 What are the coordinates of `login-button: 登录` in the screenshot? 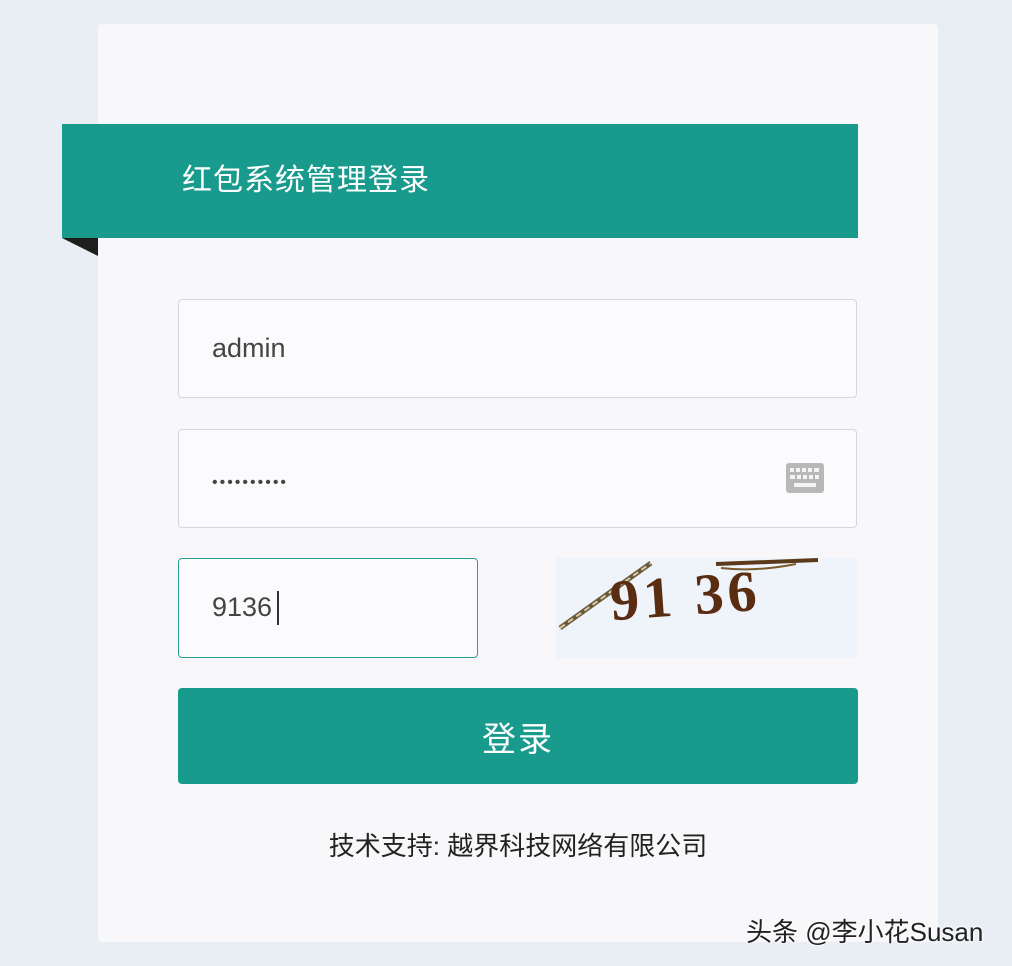 It's located at (518, 736).